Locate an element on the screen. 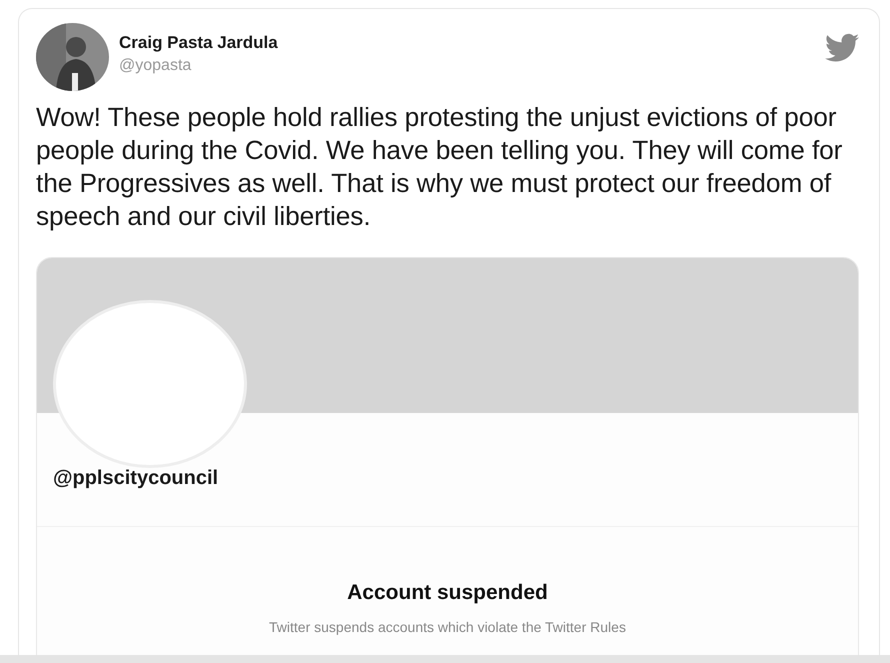 Image resolution: width=890 pixels, height=663 pixels. profile-handle: @pplscitycouncil is located at coordinates (135, 478).